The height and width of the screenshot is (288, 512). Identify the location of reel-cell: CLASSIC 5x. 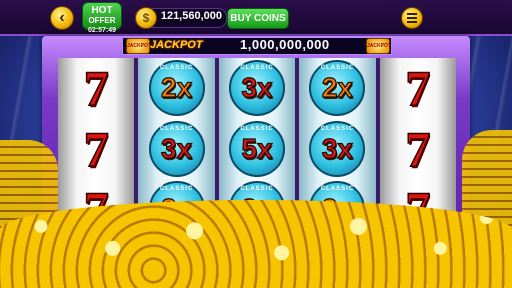
(257, 149).